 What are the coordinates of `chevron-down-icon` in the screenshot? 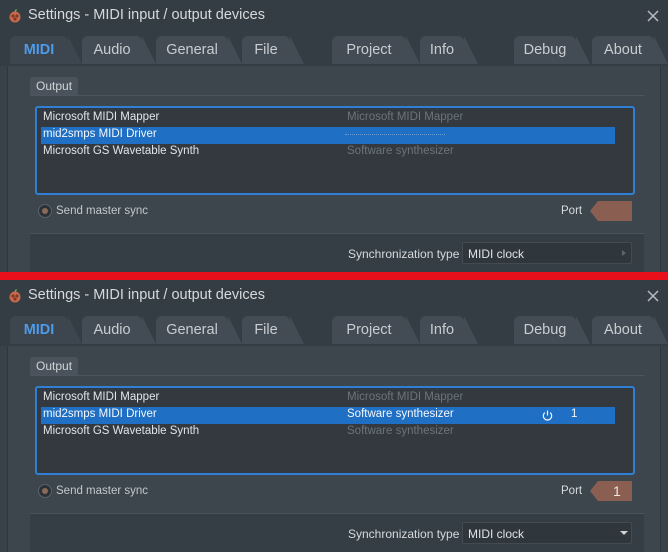 It's located at (624, 533).